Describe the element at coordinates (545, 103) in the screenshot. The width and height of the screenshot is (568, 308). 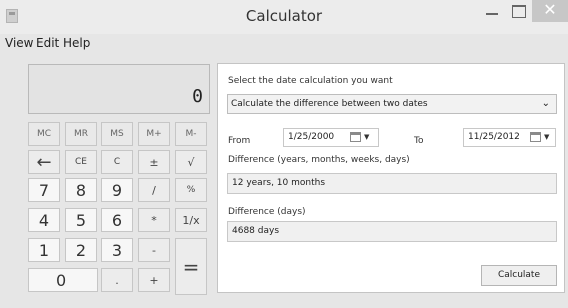
I see `chevron-down-icon: ⌄` at that location.